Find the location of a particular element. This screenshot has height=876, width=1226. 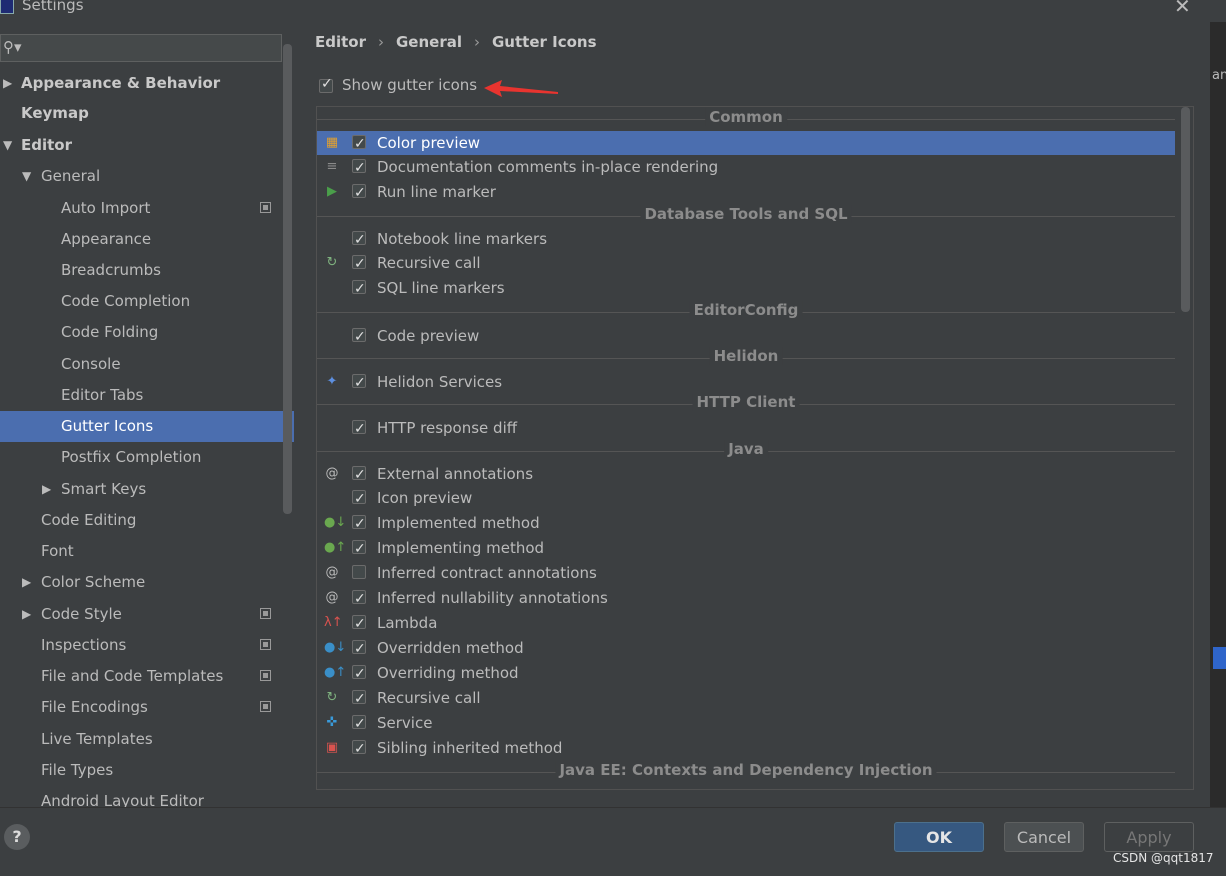

close-icon: ✕ is located at coordinates (1182, 9).